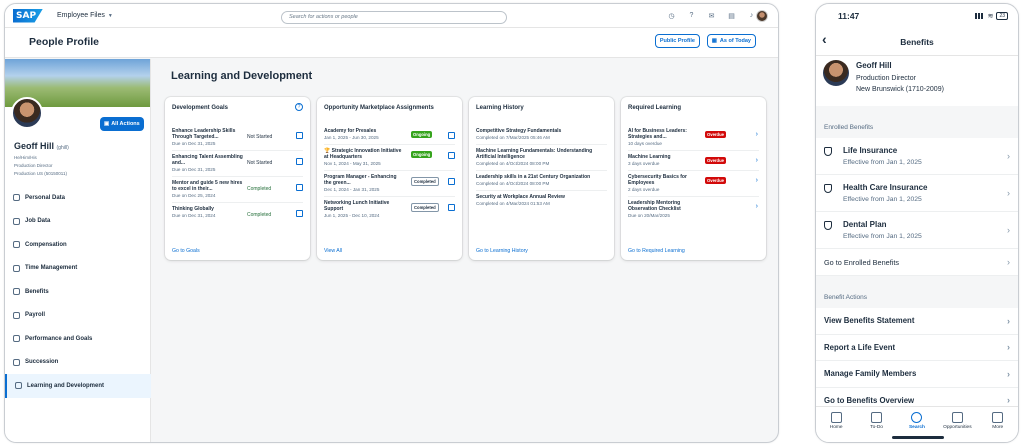 The width and height of the screenshot is (1024, 447). I want to click on assignment-dates: Jun 1, 2025 - Dec 10, 2024, so click(352, 215).